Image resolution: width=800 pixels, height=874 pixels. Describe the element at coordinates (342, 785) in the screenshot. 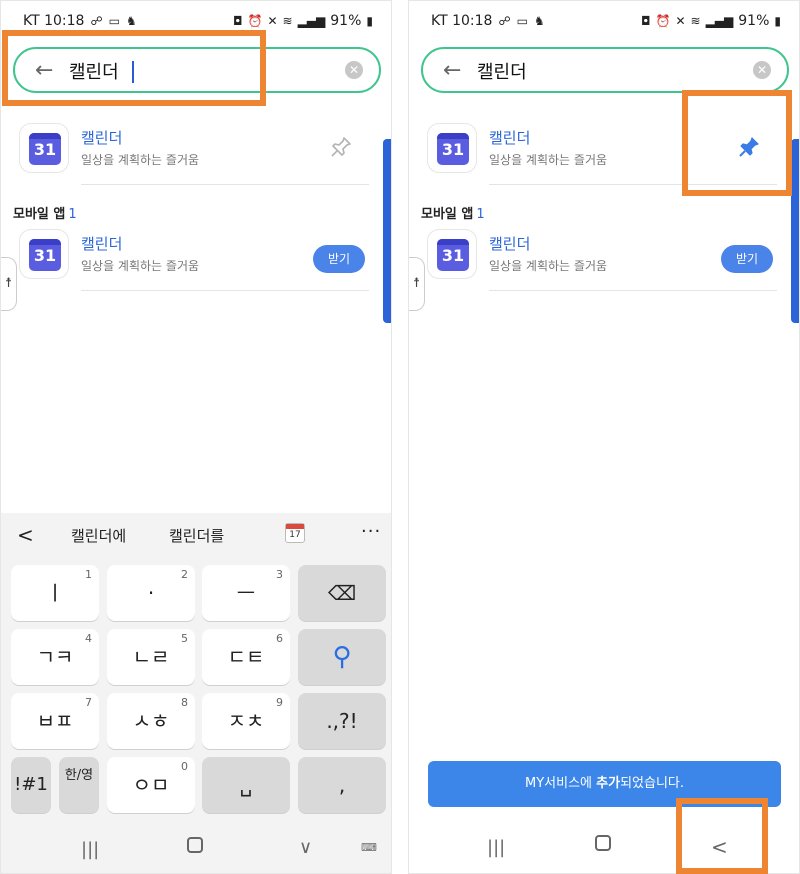

I see `comma-key: ,` at that location.